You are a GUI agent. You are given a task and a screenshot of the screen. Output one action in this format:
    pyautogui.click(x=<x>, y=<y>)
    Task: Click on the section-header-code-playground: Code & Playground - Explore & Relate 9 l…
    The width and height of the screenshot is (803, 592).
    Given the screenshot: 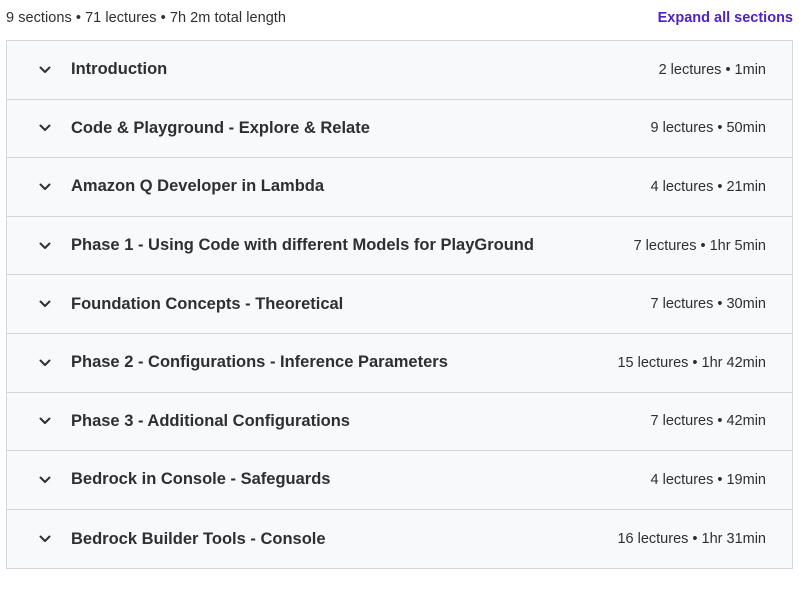 What is the action you would take?
    pyautogui.click(x=399, y=129)
    